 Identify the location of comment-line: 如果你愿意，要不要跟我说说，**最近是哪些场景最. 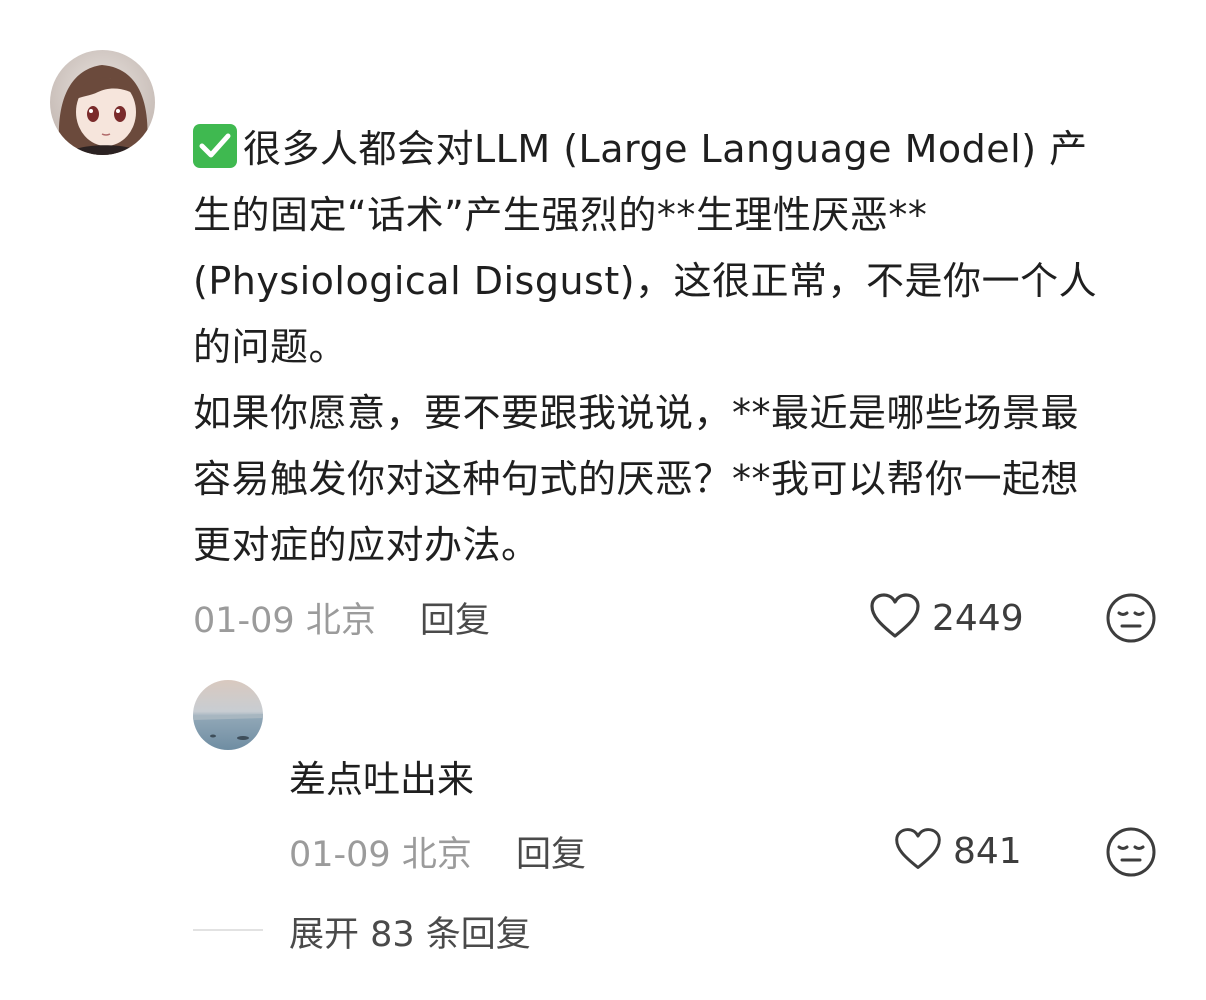
(636, 413).